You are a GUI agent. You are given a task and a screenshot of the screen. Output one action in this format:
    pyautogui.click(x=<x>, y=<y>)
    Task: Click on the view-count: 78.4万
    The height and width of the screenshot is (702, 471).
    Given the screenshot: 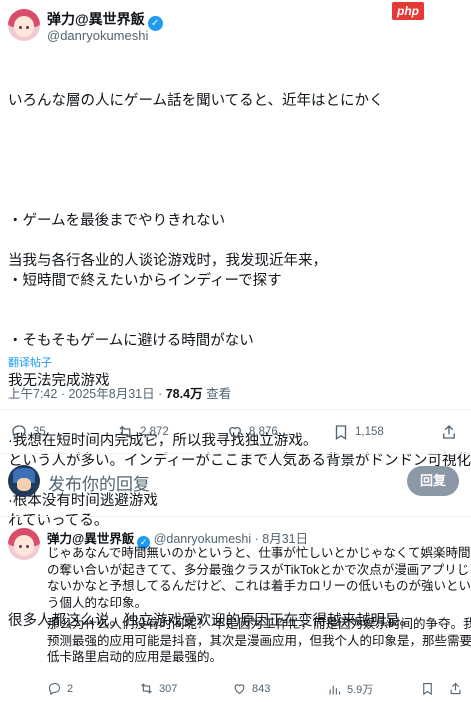 What is the action you would take?
    pyautogui.click(x=184, y=394)
    